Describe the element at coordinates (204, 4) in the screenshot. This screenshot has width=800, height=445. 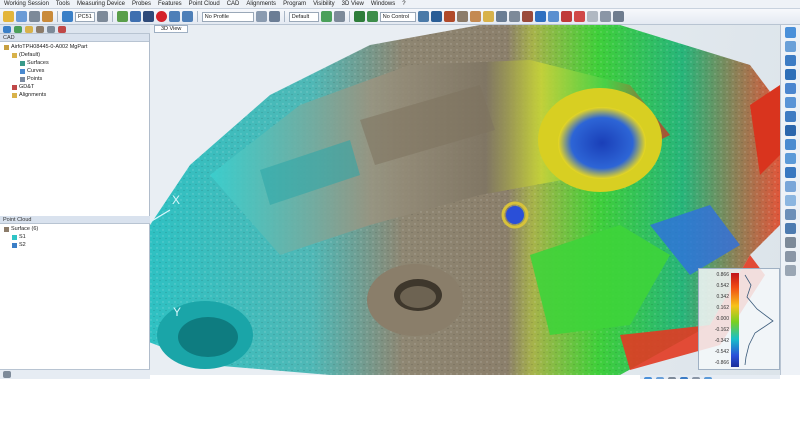
I see `menu-item: Point Cloud` at that location.